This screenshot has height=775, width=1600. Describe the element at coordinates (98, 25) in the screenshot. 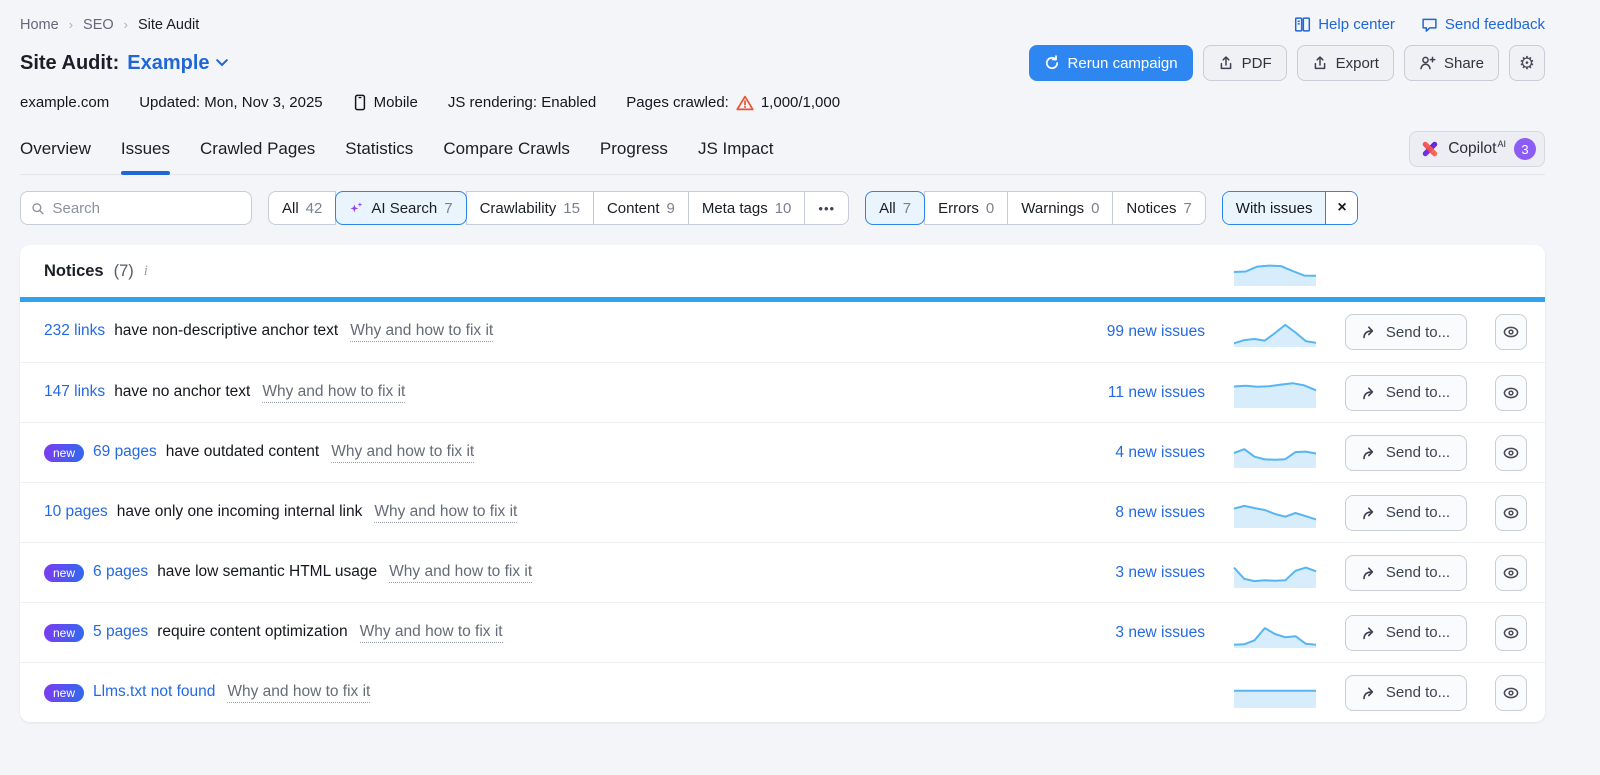

I see `breadcrumb-item: SEO` at that location.